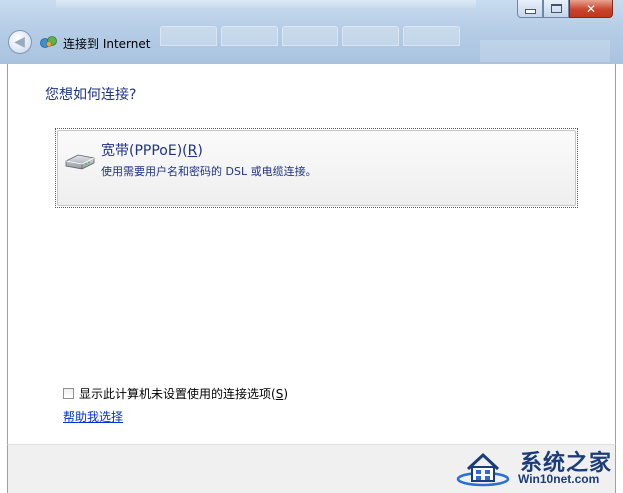 This screenshot has height=493, width=623. I want to click on show-options-checkbox, so click(68, 393).